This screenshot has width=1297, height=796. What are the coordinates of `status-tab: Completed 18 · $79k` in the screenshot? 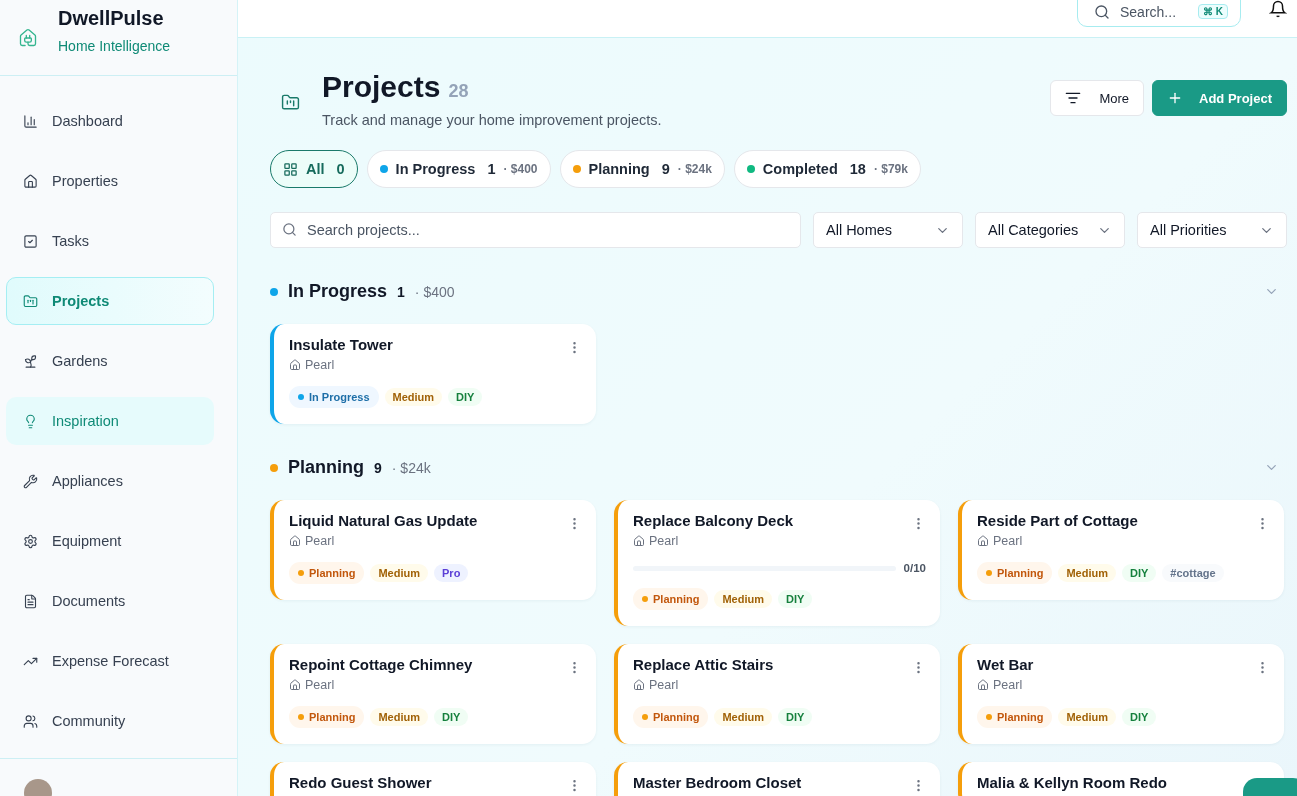 It's located at (827, 169).